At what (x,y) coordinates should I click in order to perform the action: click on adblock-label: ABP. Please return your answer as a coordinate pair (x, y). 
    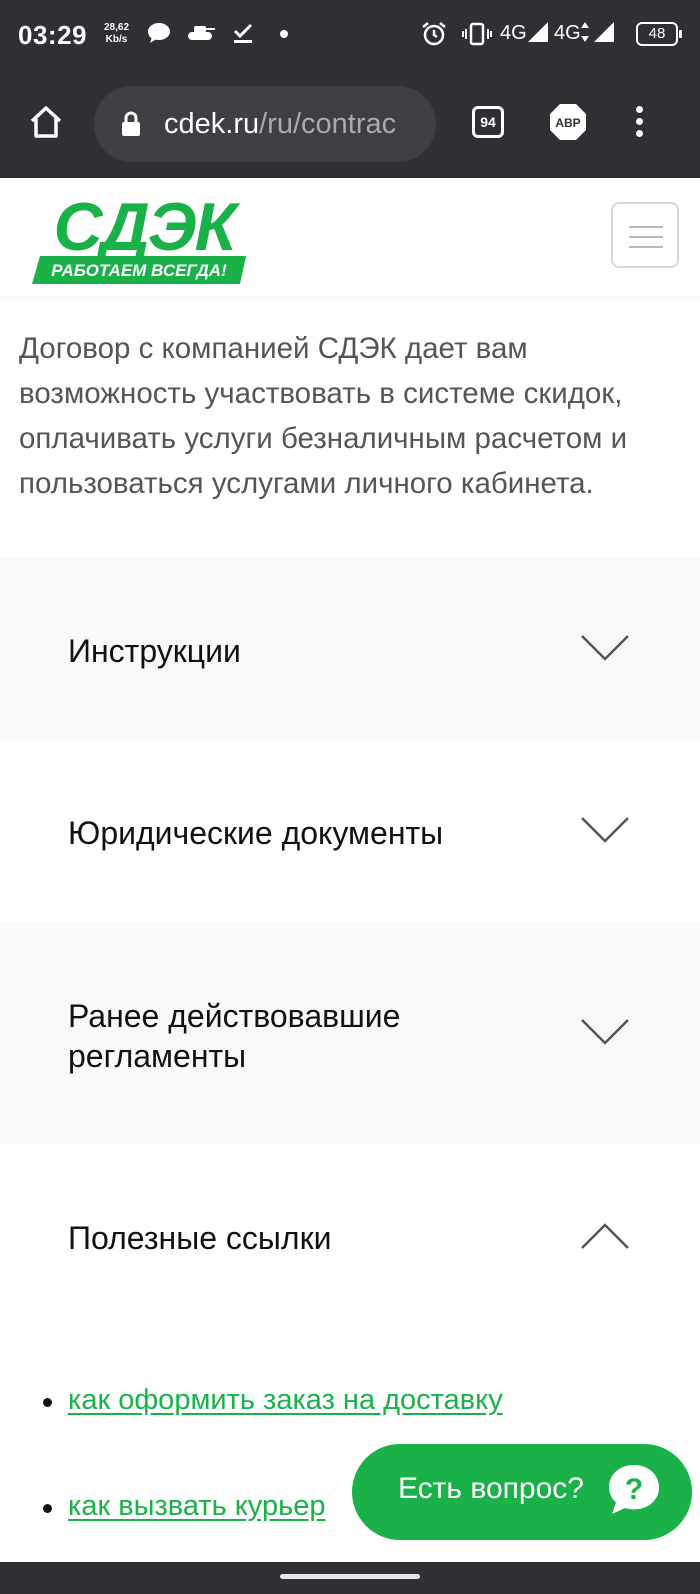
    Looking at the image, I should click on (567, 123).